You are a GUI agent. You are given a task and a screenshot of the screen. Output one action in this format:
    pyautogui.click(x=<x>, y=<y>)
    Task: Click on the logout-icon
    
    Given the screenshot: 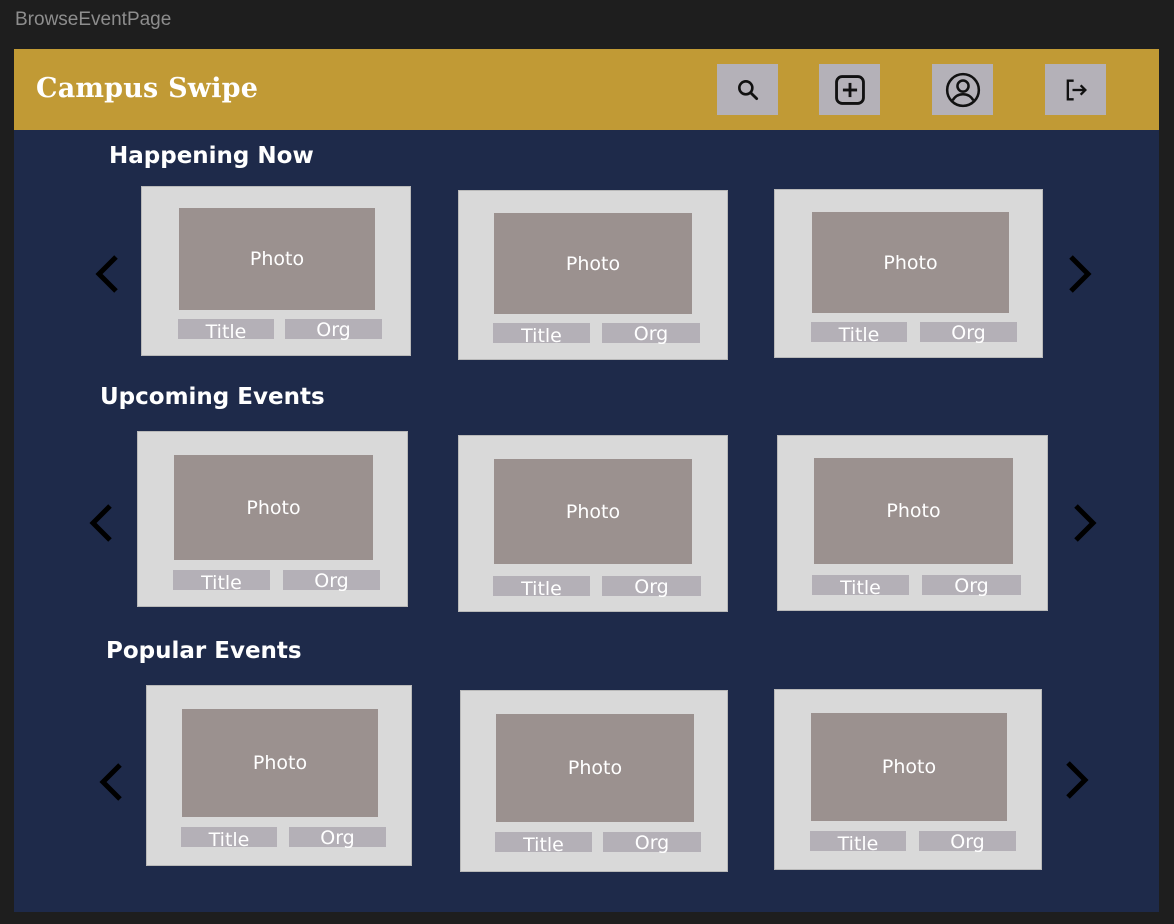 What is the action you would take?
    pyautogui.click(x=1076, y=89)
    